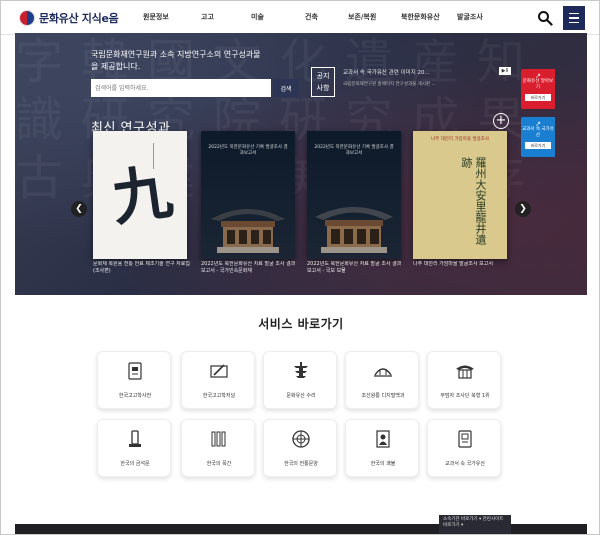 The image size is (600, 535). I want to click on nav-item-art: 미술, so click(257, 17).